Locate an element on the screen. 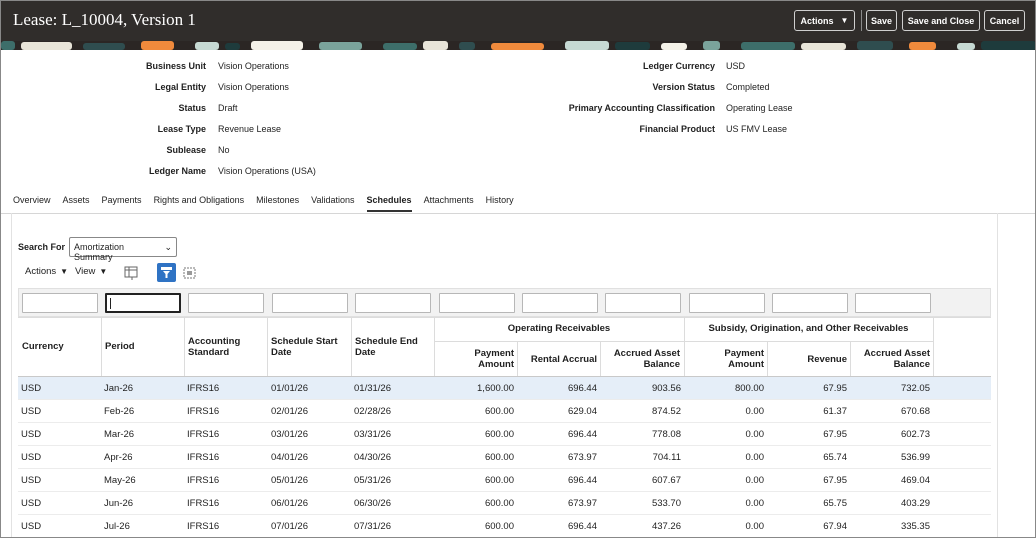 The width and height of the screenshot is (1036, 538). table-cell: Feb-26 is located at coordinates (119, 411).